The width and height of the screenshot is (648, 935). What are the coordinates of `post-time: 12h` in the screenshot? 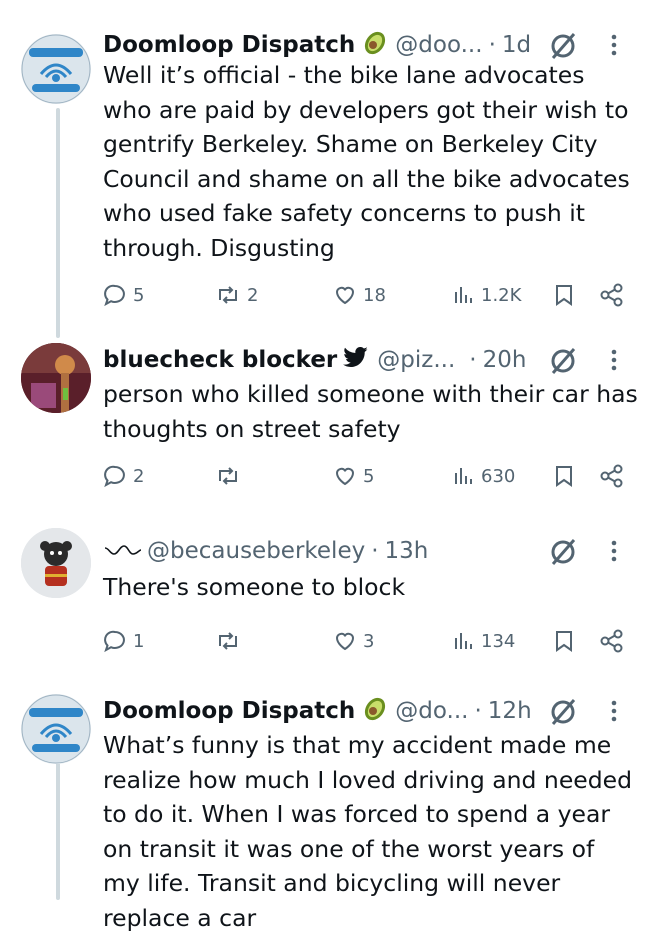 It's located at (510, 711).